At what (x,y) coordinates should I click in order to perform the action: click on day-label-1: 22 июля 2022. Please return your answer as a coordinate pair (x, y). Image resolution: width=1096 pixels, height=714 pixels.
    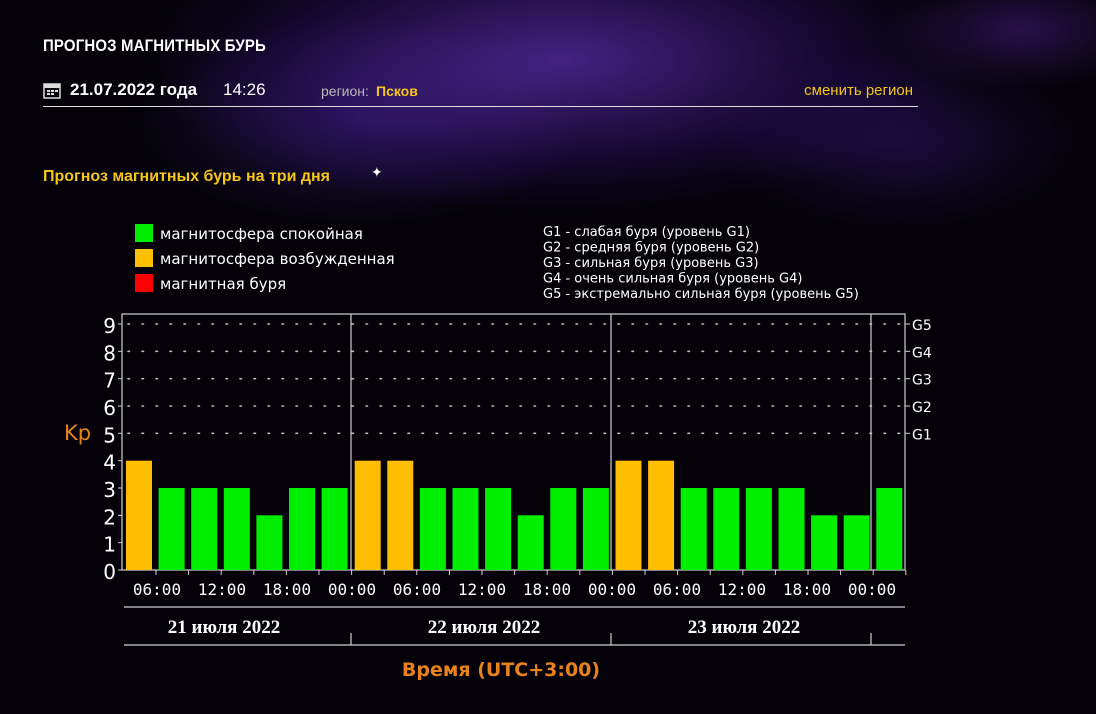
    Looking at the image, I should click on (484, 627).